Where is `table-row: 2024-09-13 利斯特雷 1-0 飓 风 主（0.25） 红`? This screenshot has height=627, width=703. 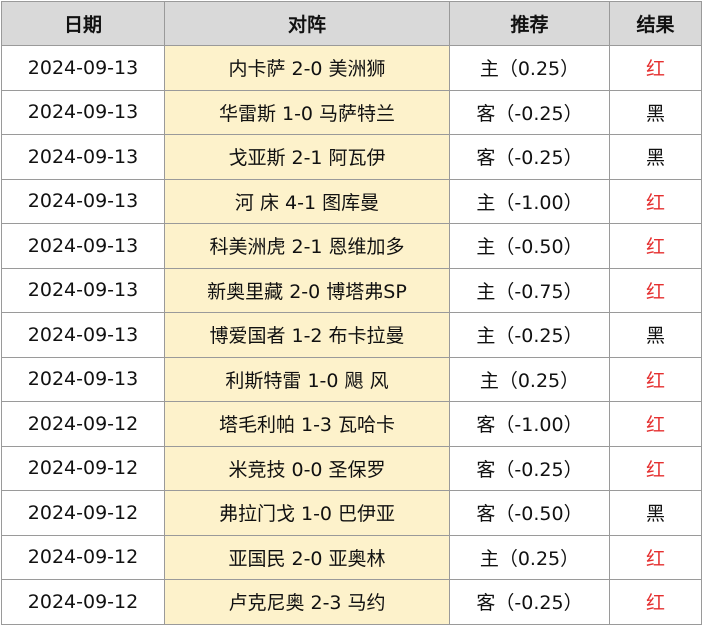 table-row: 2024-09-13 利斯特雷 1-0 飓 风 主（0.25） 红 is located at coordinates (351, 379).